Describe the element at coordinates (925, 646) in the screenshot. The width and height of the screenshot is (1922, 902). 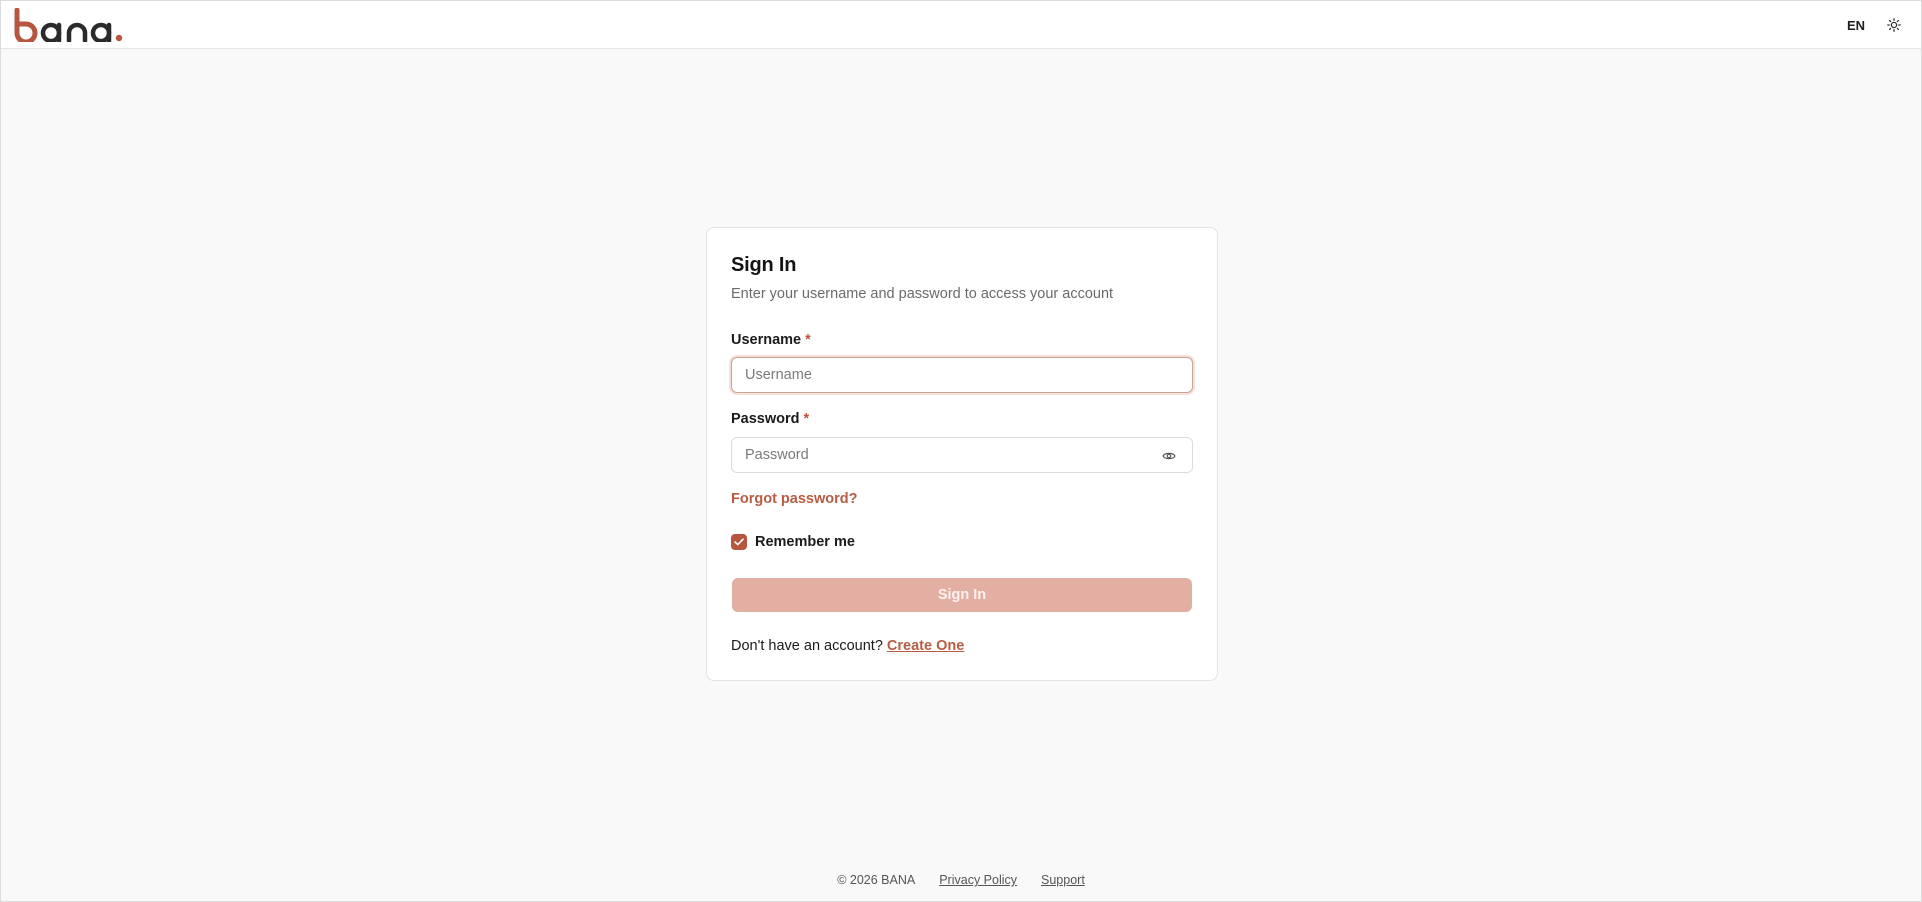
I see `create-account-link: Create One` at that location.